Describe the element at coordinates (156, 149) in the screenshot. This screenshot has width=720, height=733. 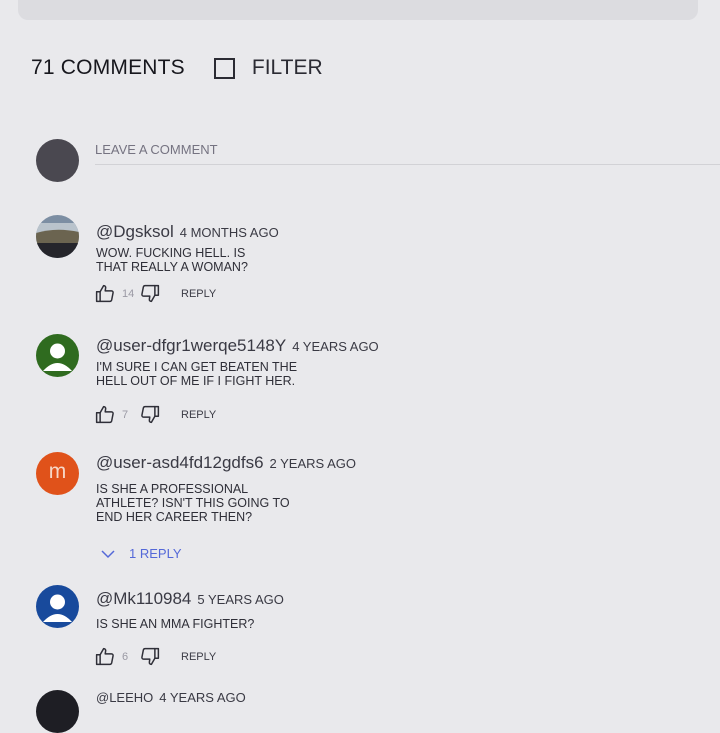
I see `comment-input: LEAVE A COMMENT` at that location.